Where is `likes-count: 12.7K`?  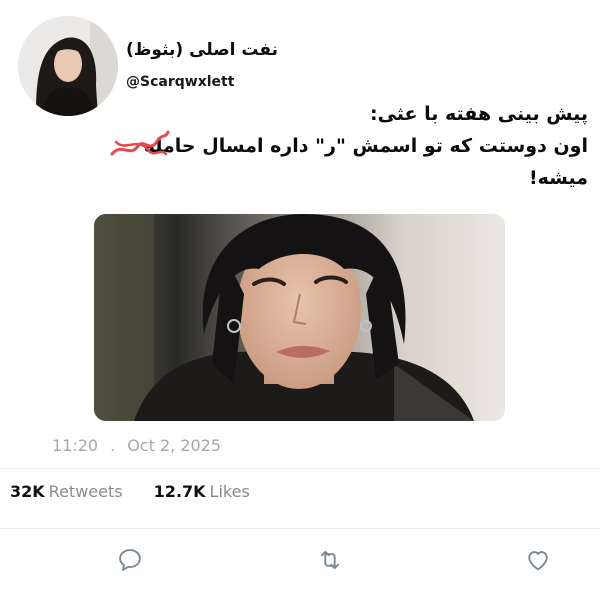
likes-count: 12.7K is located at coordinates (179, 491).